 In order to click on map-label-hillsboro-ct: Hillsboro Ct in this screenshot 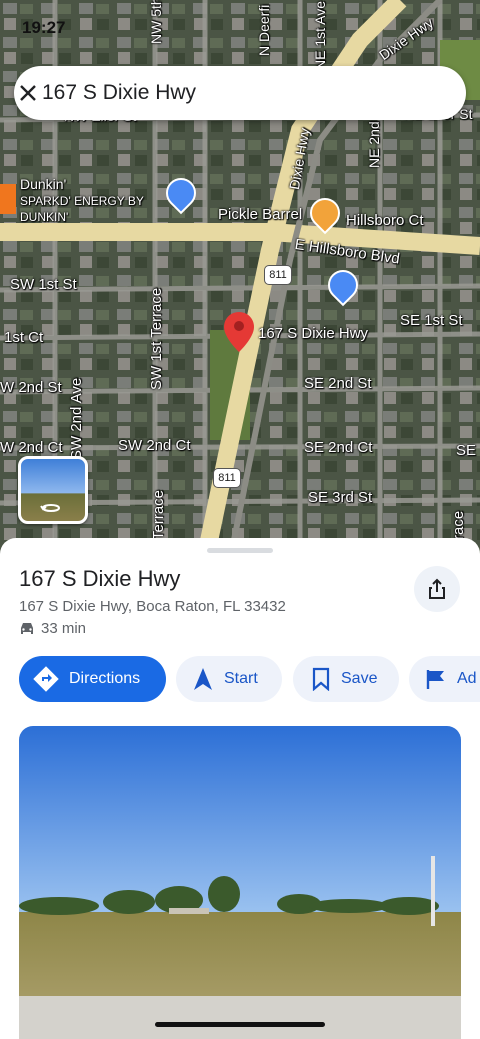, I will do `click(385, 220)`.